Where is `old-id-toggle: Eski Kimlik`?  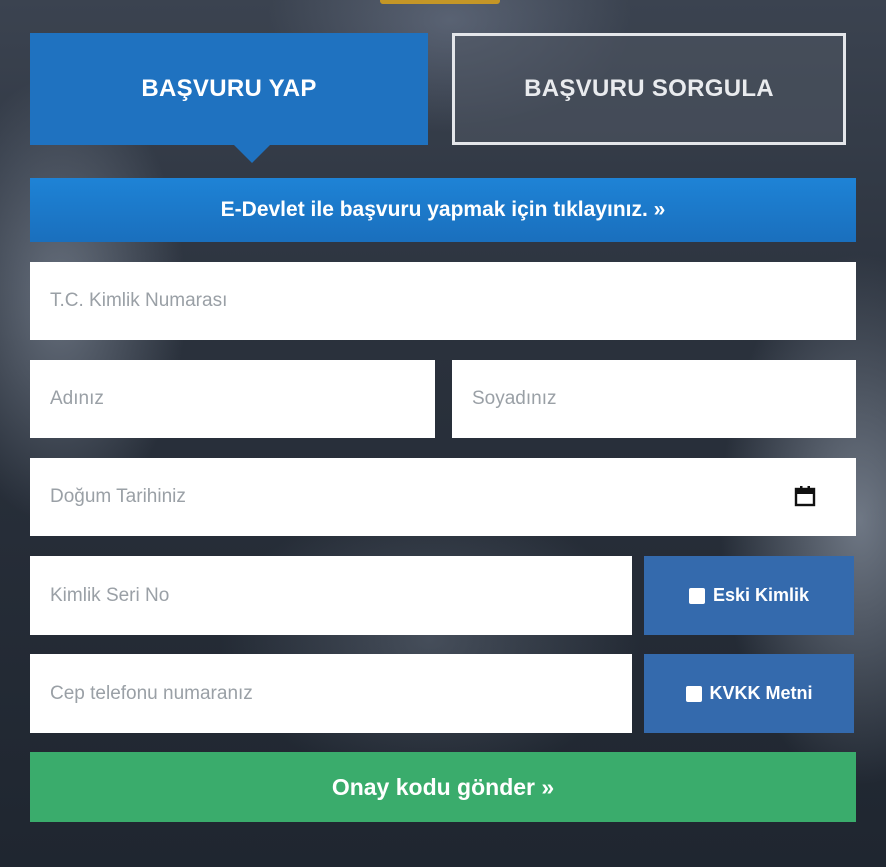
old-id-toggle: Eski Kimlik is located at coordinates (749, 595).